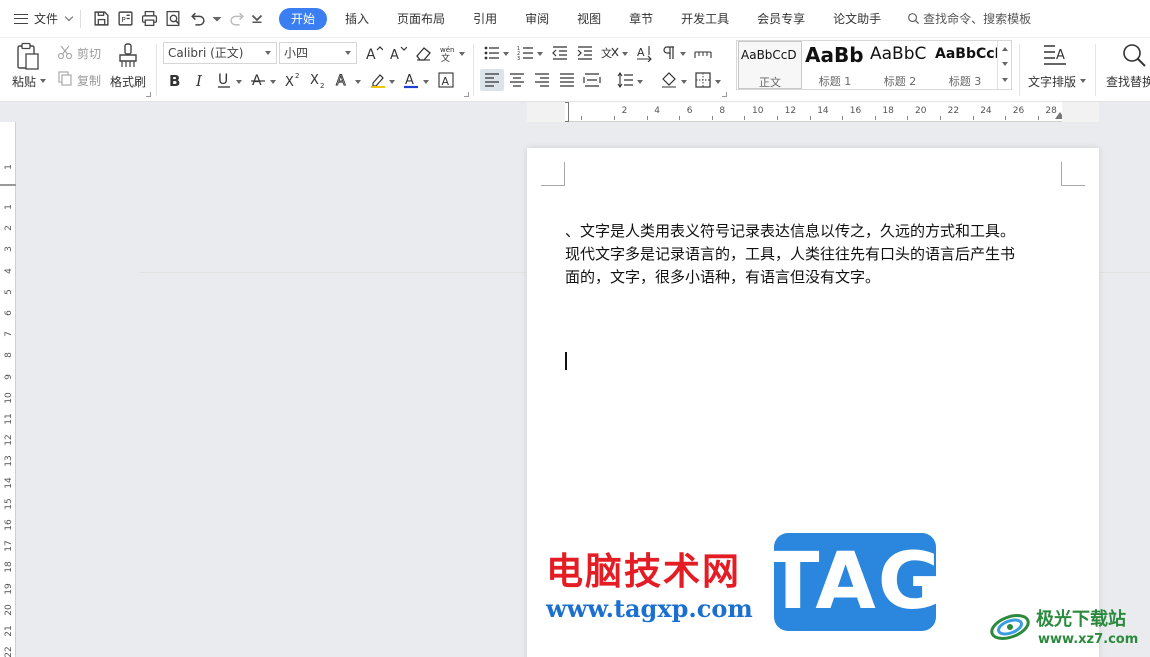 This screenshot has height=657, width=1150. I want to click on character-border-button: A, so click(446, 80).